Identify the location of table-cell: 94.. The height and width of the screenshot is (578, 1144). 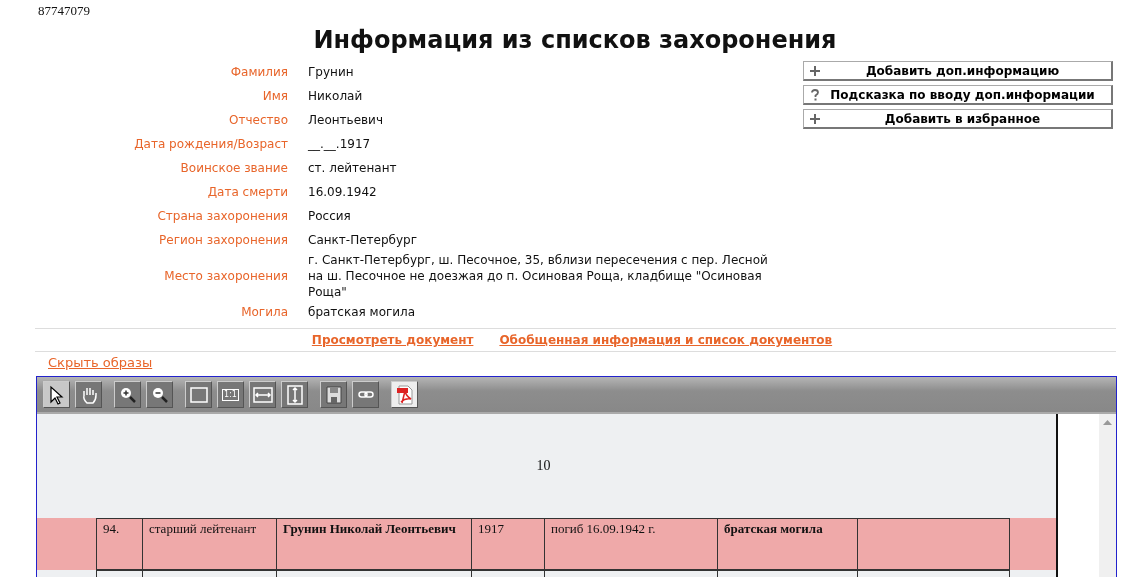
(119, 544).